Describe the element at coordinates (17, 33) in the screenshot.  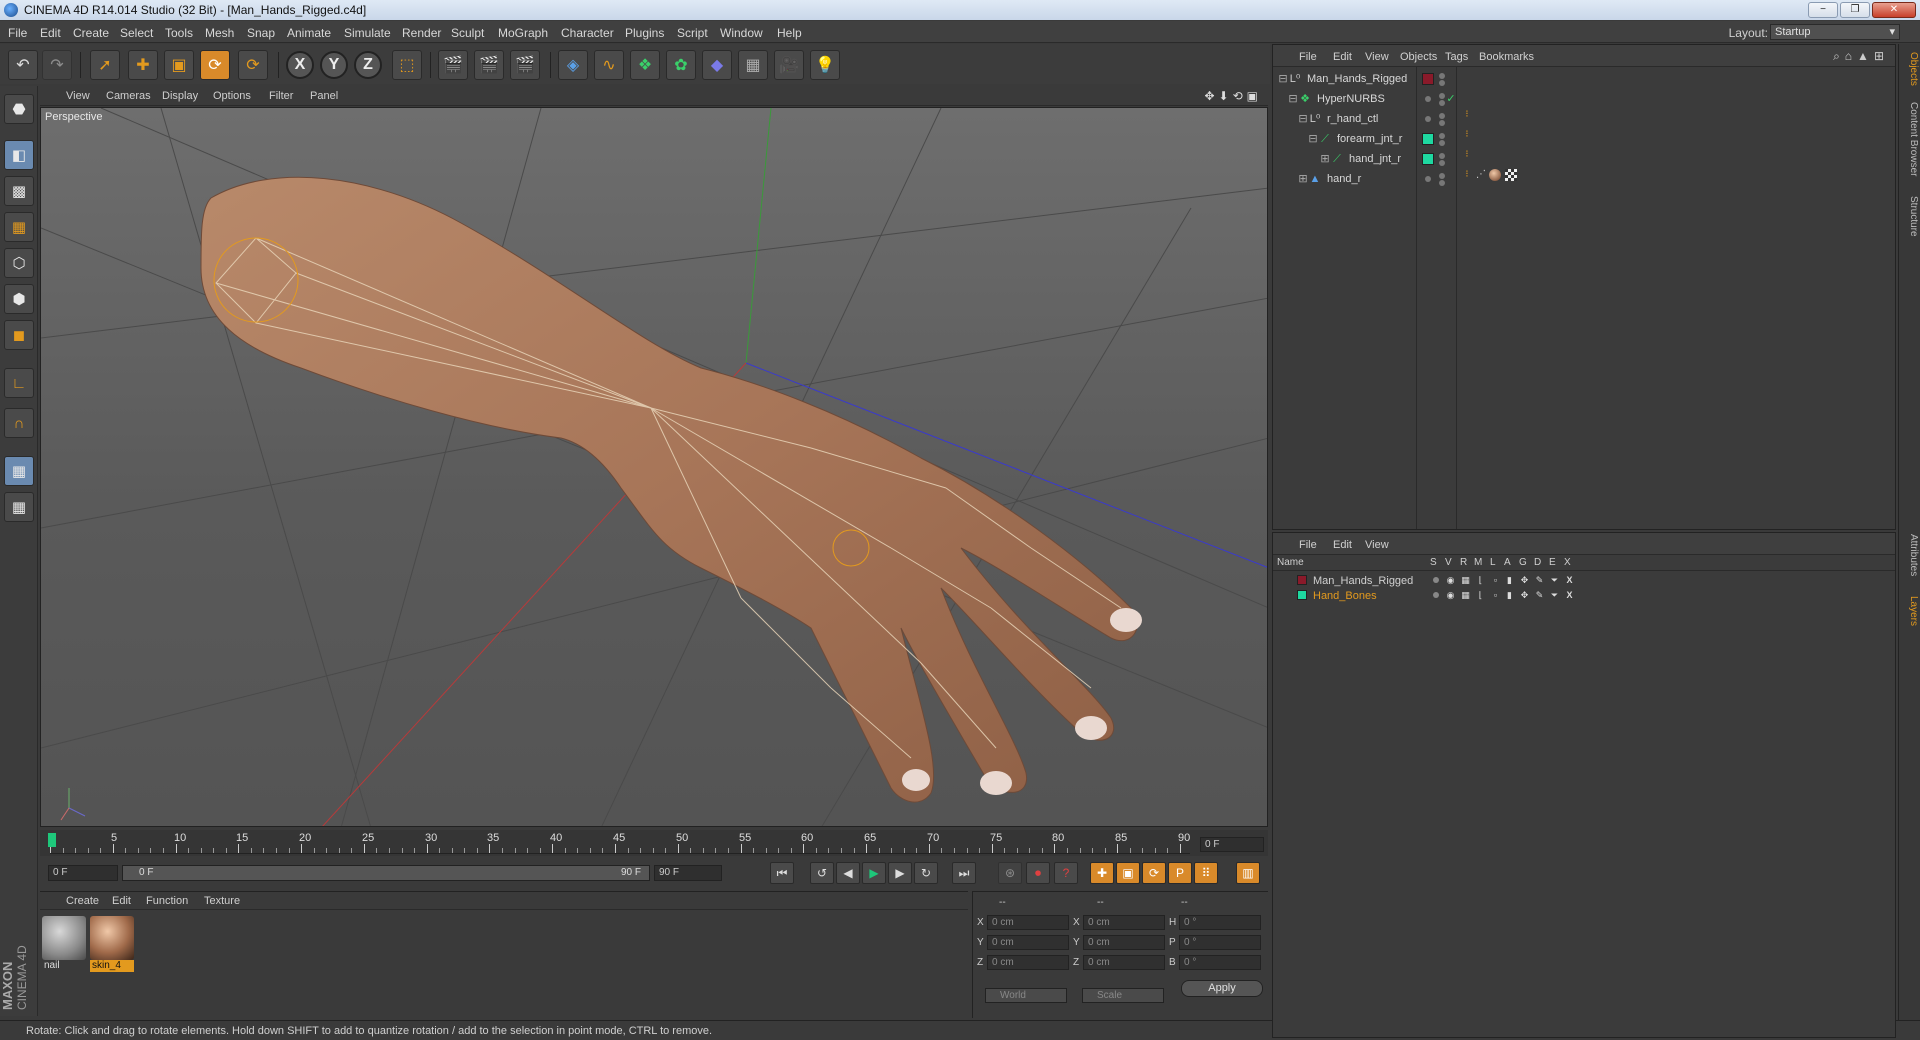
I see `menu-file: File` at that location.